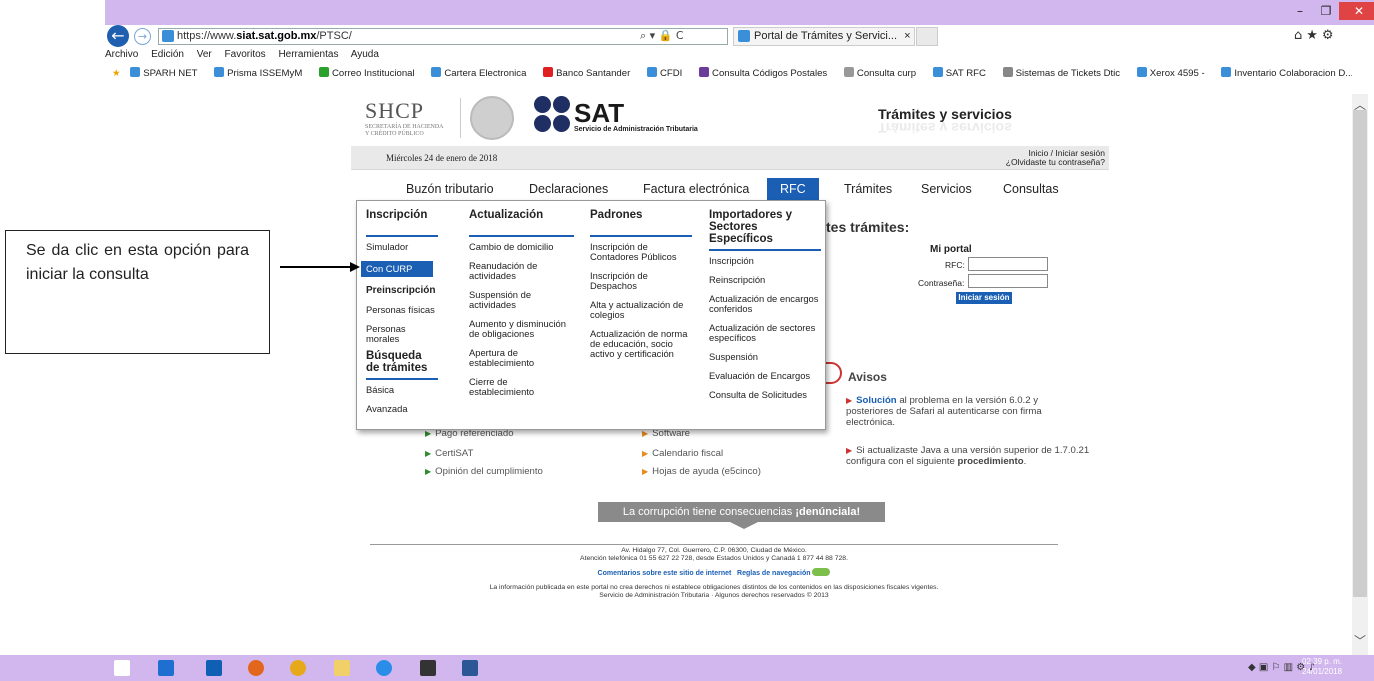  Describe the element at coordinates (521, 247) in the screenshot. I see `menu-item-cambio-domicilio: Cambio de domicilio` at that location.